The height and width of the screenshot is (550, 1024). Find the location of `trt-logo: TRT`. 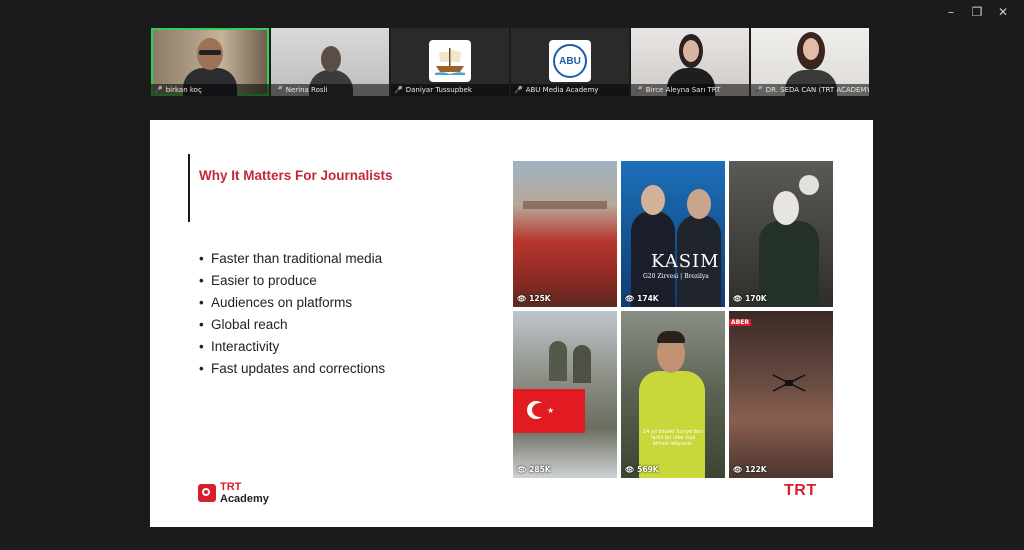

trt-logo: TRT is located at coordinates (800, 490).